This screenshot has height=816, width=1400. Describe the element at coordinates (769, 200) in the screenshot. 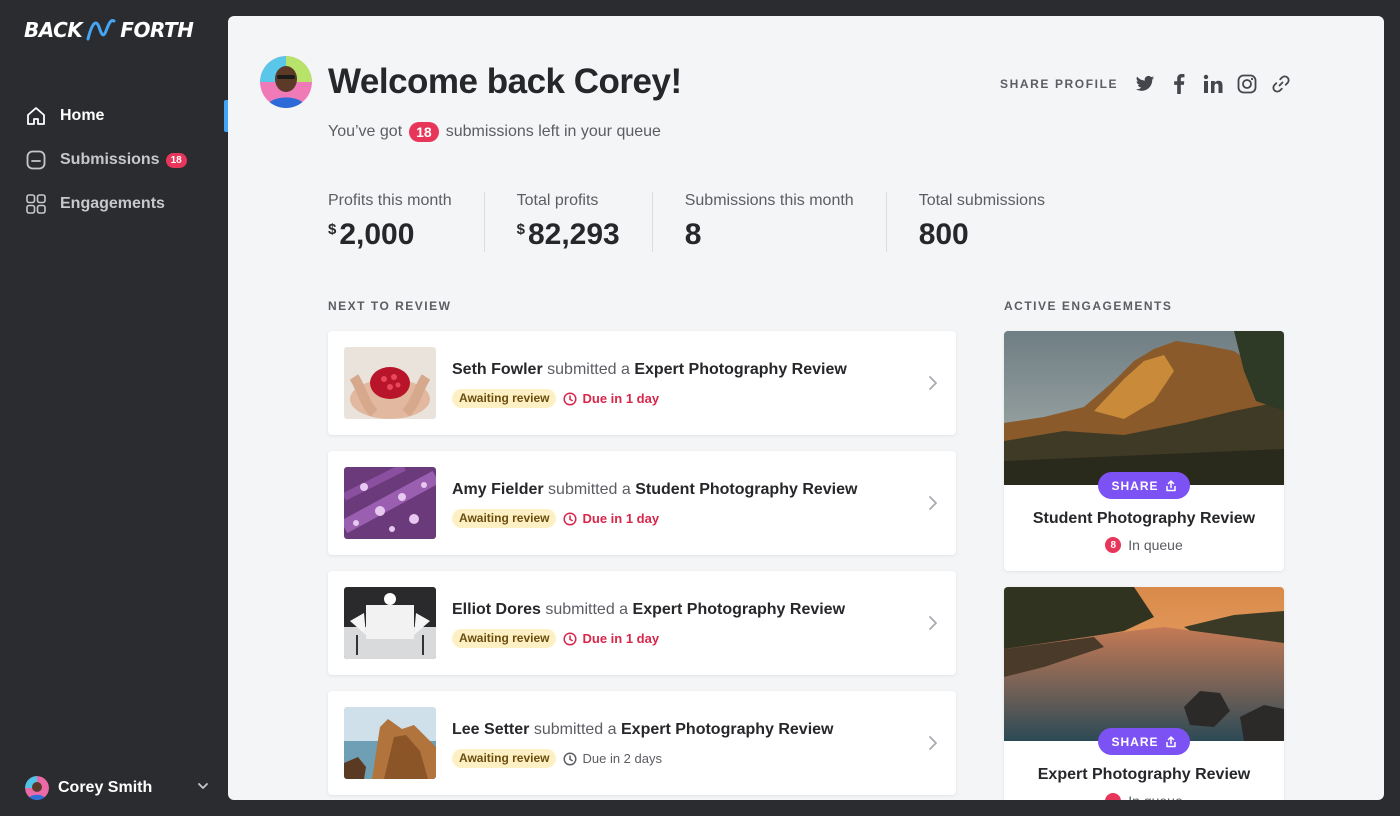

I see `stat-label: Submissions this month` at that location.